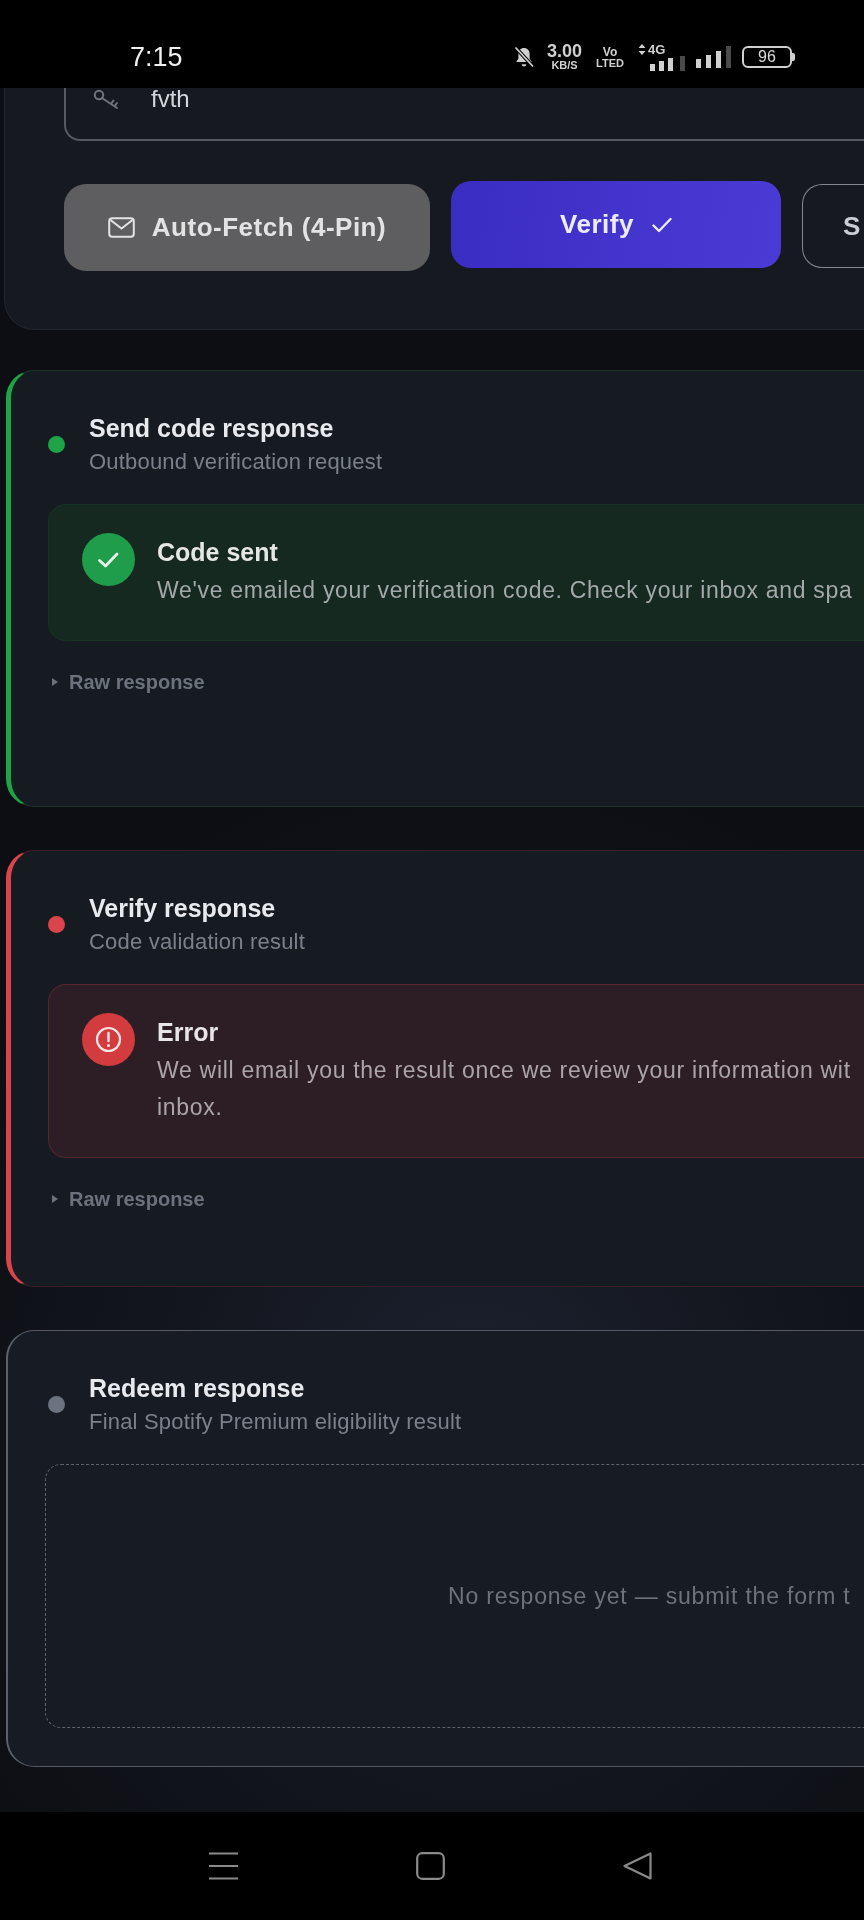  Describe the element at coordinates (247, 227) in the screenshot. I see `auto-fetch-button: Auto-Fetch (4-Pin)` at that location.